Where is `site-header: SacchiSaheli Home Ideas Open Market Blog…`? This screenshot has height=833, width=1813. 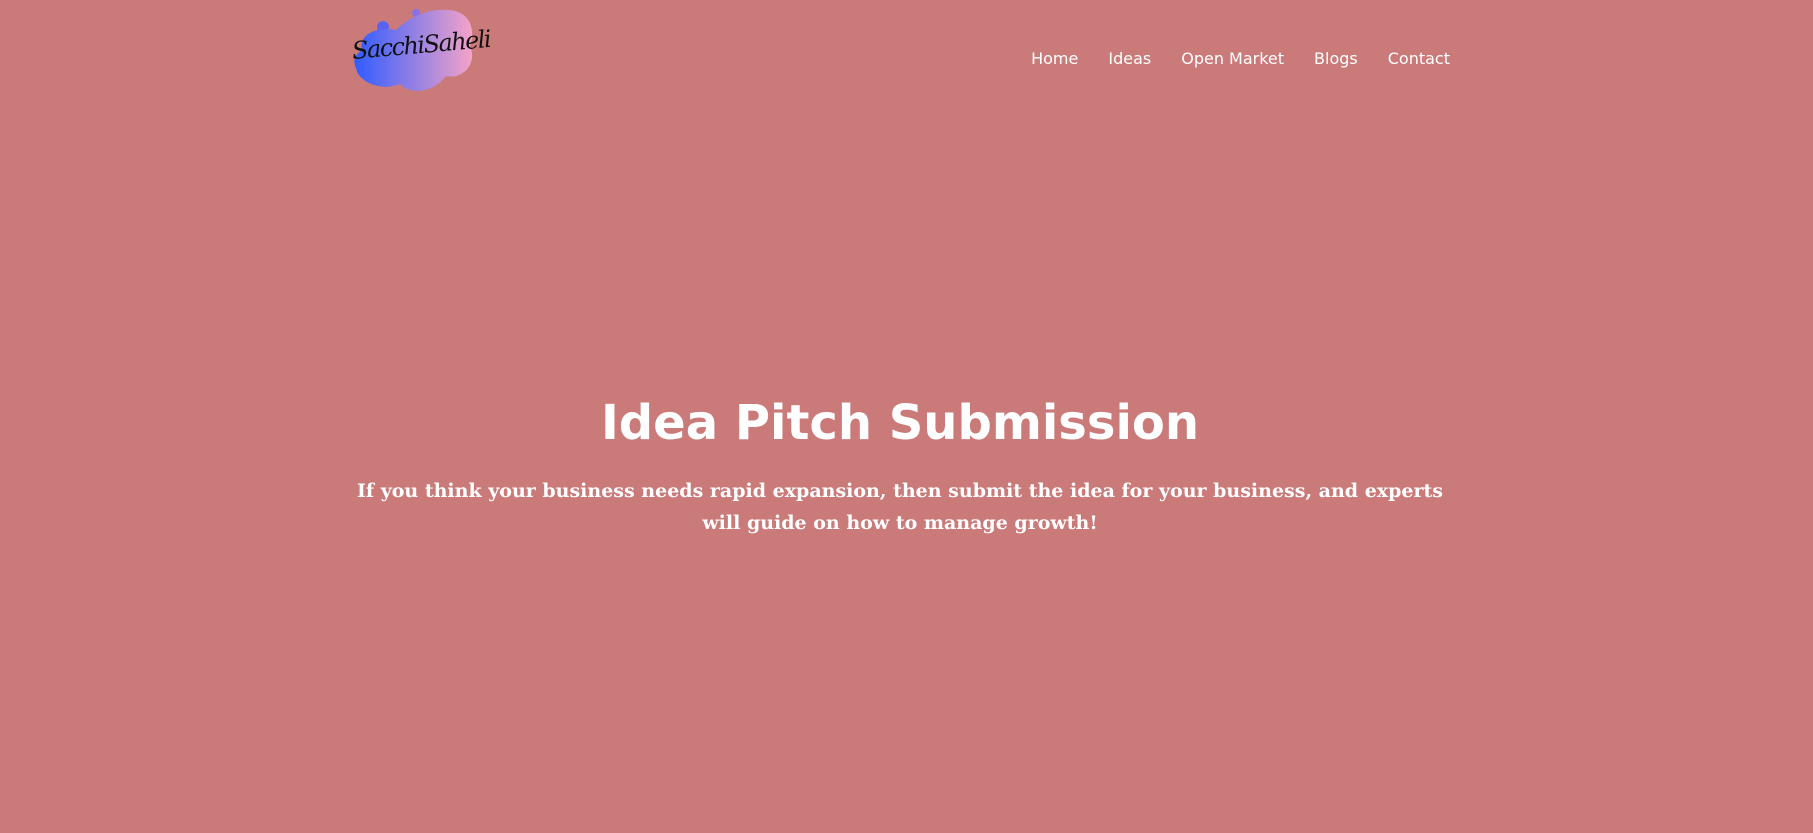 site-header: SacchiSaheli Home Ideas Open Market Blog… is located at coordinates (900, 51).